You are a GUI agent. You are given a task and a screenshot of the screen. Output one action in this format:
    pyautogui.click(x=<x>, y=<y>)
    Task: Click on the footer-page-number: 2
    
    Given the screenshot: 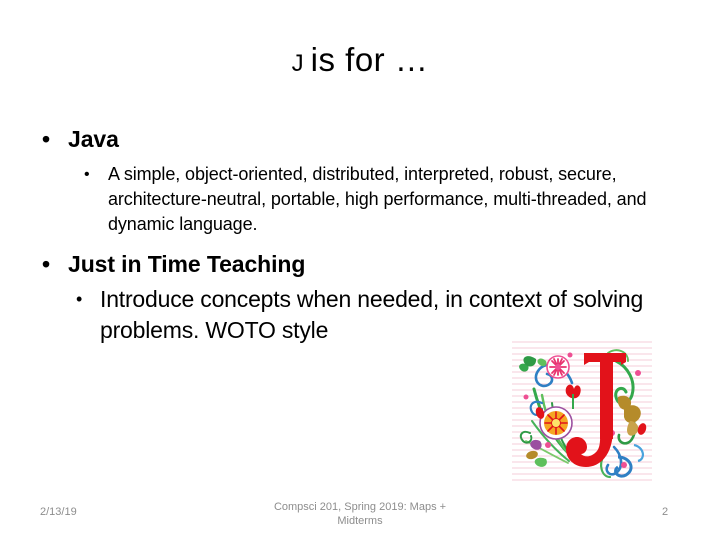 What is the action you would take?
    pyautogui.click(x=665, y=512)
    